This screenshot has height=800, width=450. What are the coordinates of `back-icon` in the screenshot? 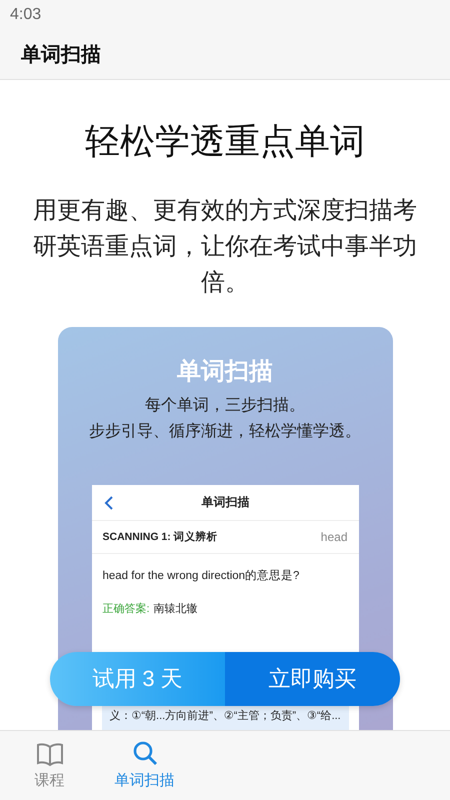 It's located at (109, 503).